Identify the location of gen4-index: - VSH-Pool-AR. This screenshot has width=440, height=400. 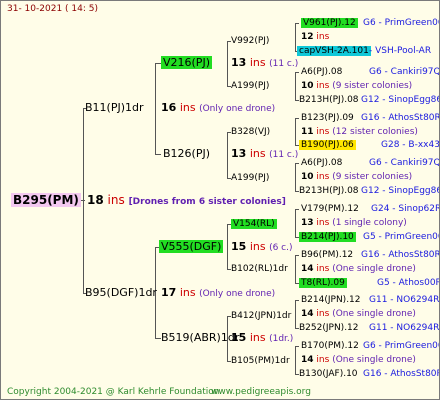
(400, 51).